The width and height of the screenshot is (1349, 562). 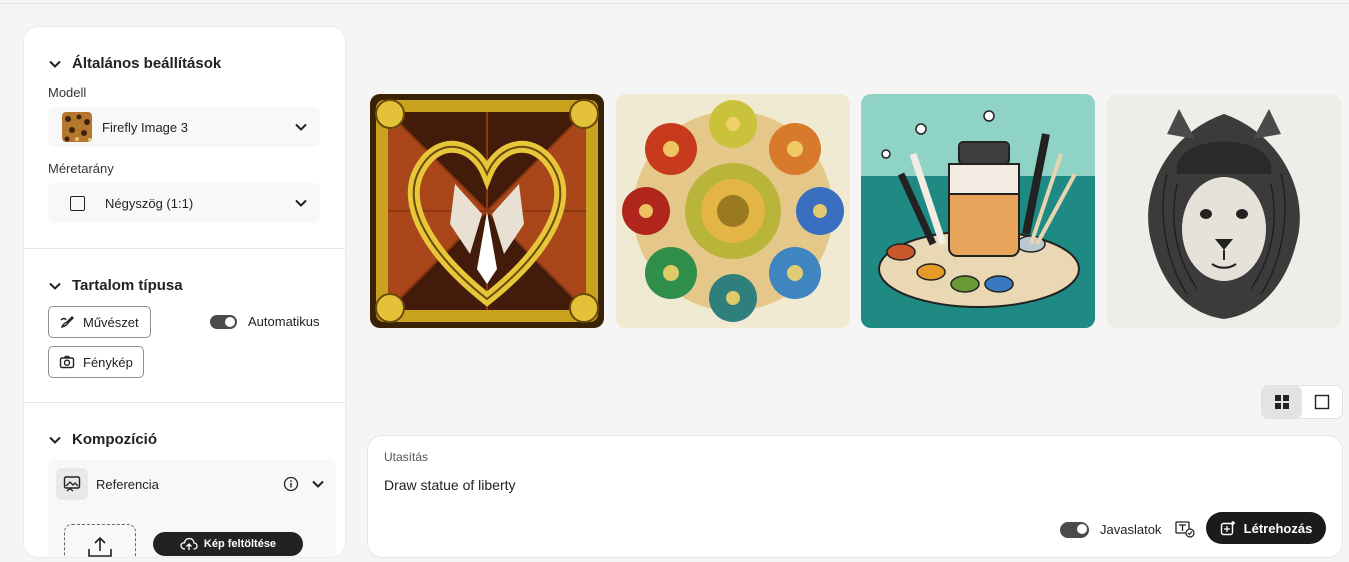 I want to click on single-view-button, so click(x=1322, y=402).